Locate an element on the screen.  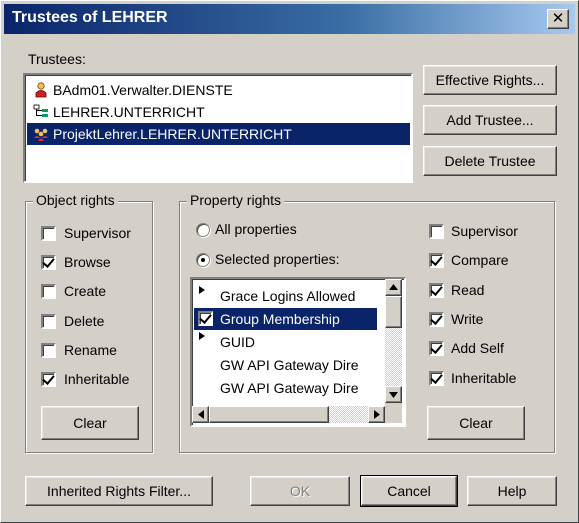
close-button: ✕ is located at coordinates (558, 19).